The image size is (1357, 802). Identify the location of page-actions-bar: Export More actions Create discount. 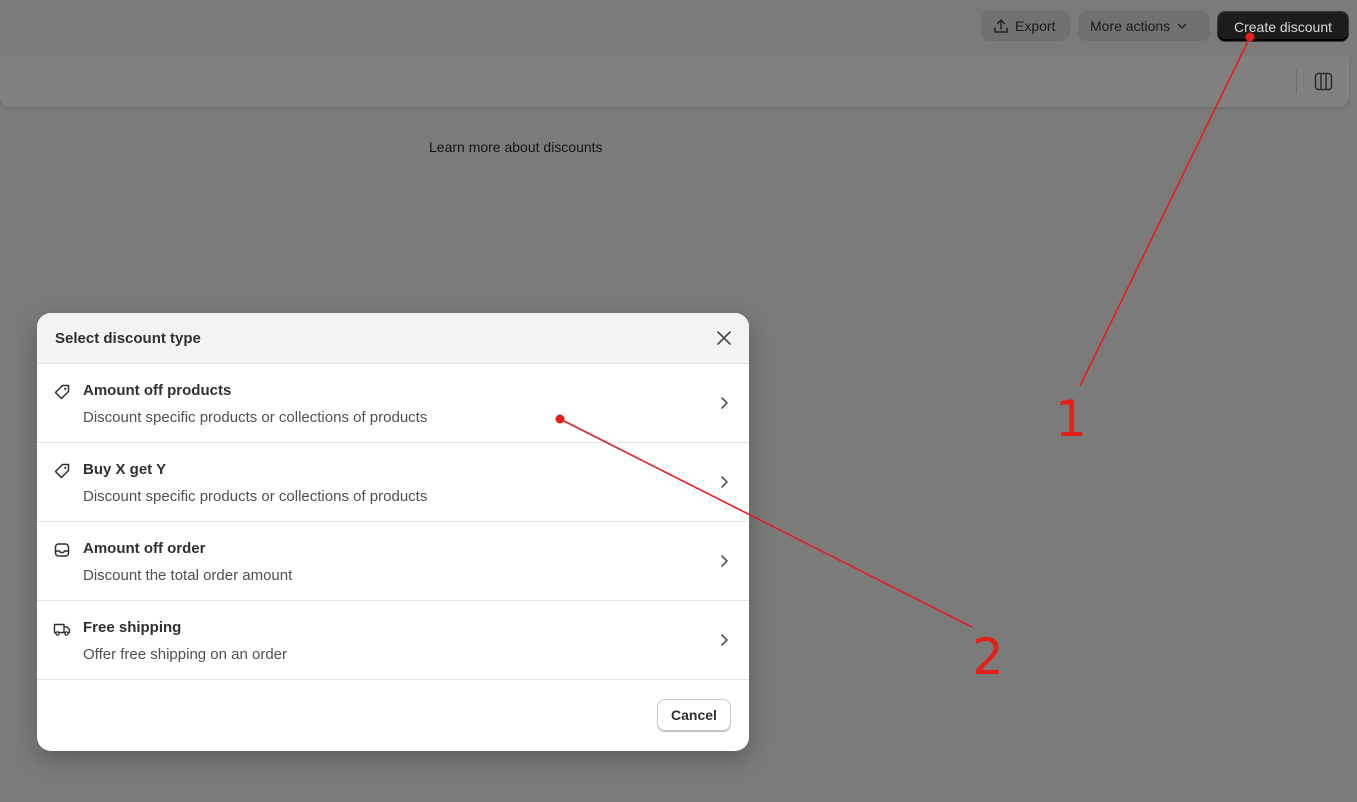
(678, 27).